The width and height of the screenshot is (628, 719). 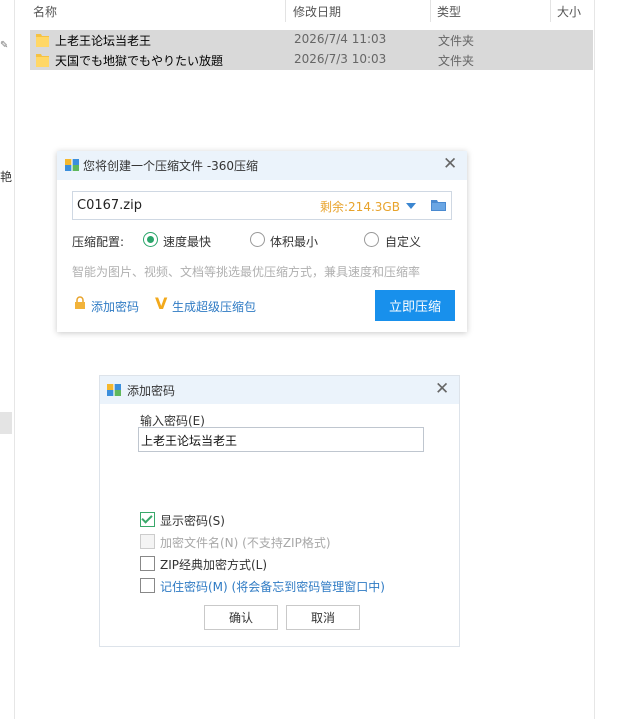 I want to click on filename-input: C0167.zip 剩余:214.3GB, so click(x=262, y=205).